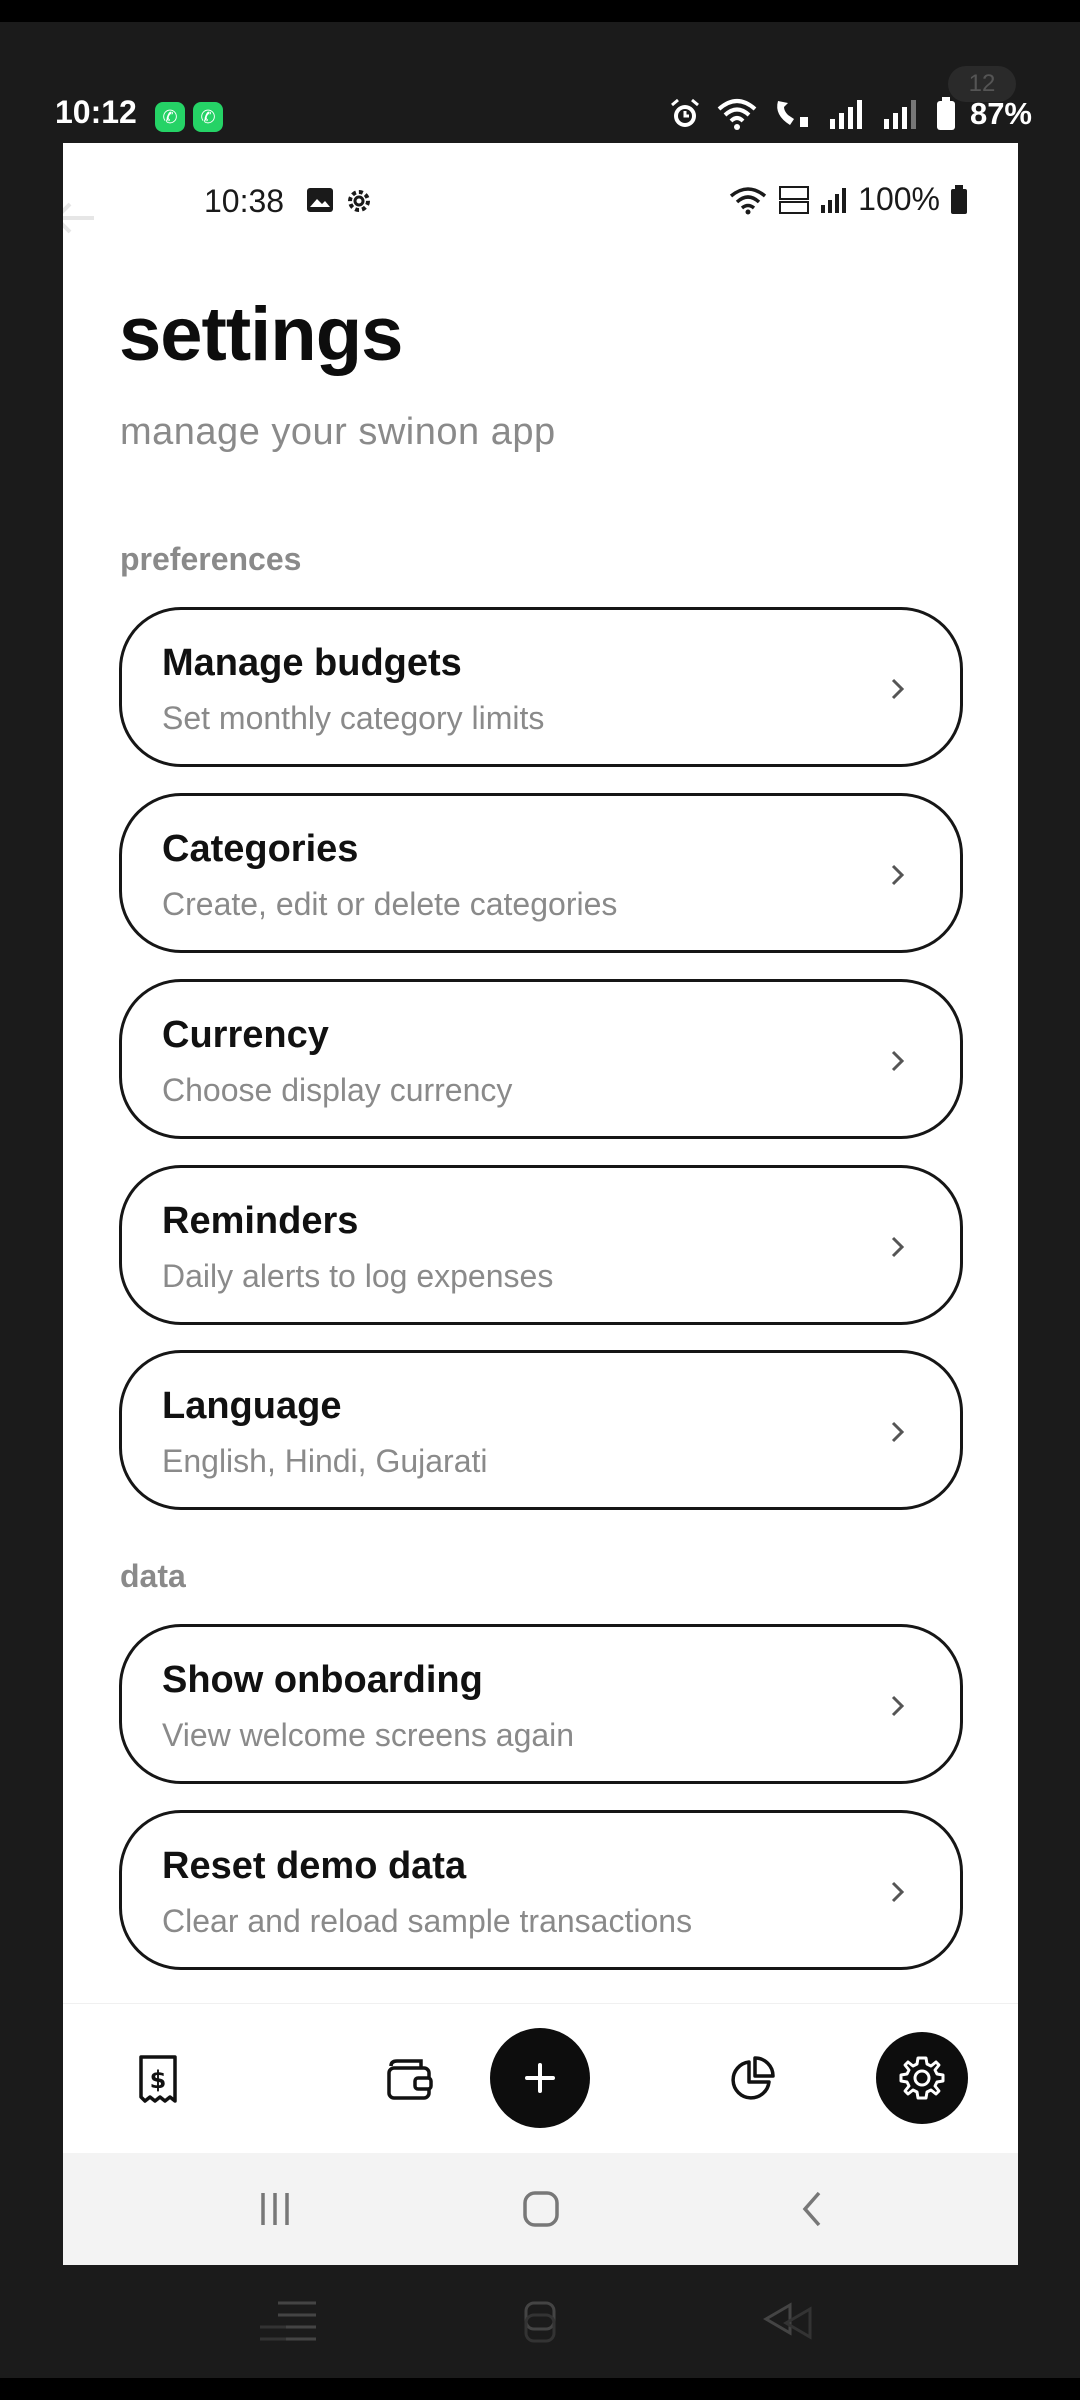 This screenshot has width=1080, height=2400. Describe the element at coordinates (244, 201) in the screenshot. I see `inner-clock: 10:38` at that location.